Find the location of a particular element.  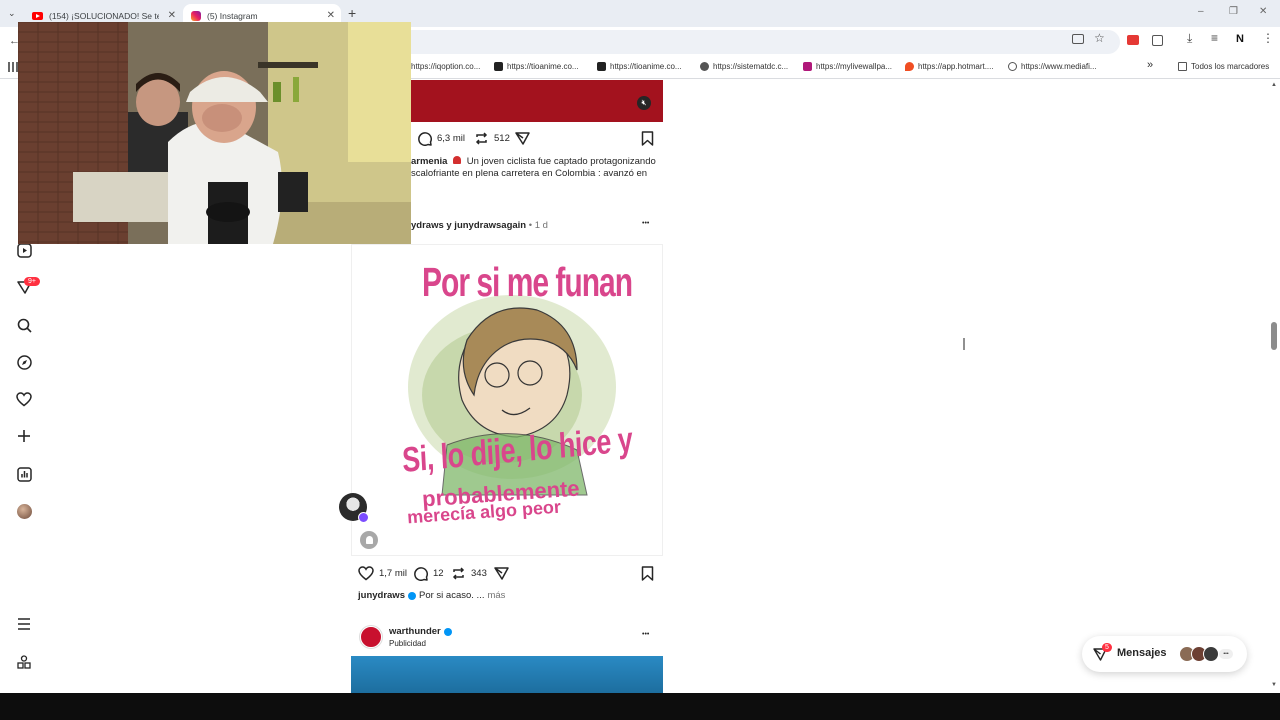

post3-more-options: ••• is located at coordinates (645, 634).